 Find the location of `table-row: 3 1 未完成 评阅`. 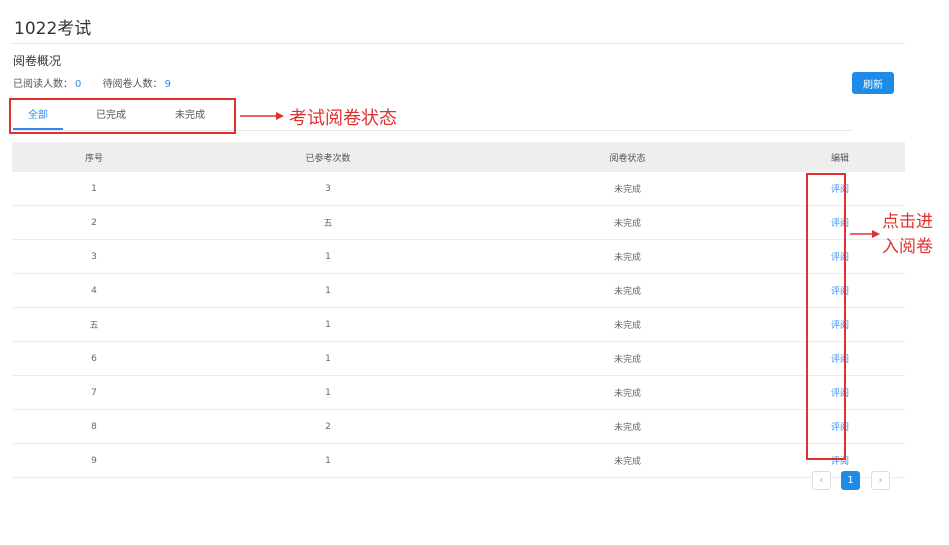

table-row: 3 1 未完成 评阅 is located at coordinates (458, 256).